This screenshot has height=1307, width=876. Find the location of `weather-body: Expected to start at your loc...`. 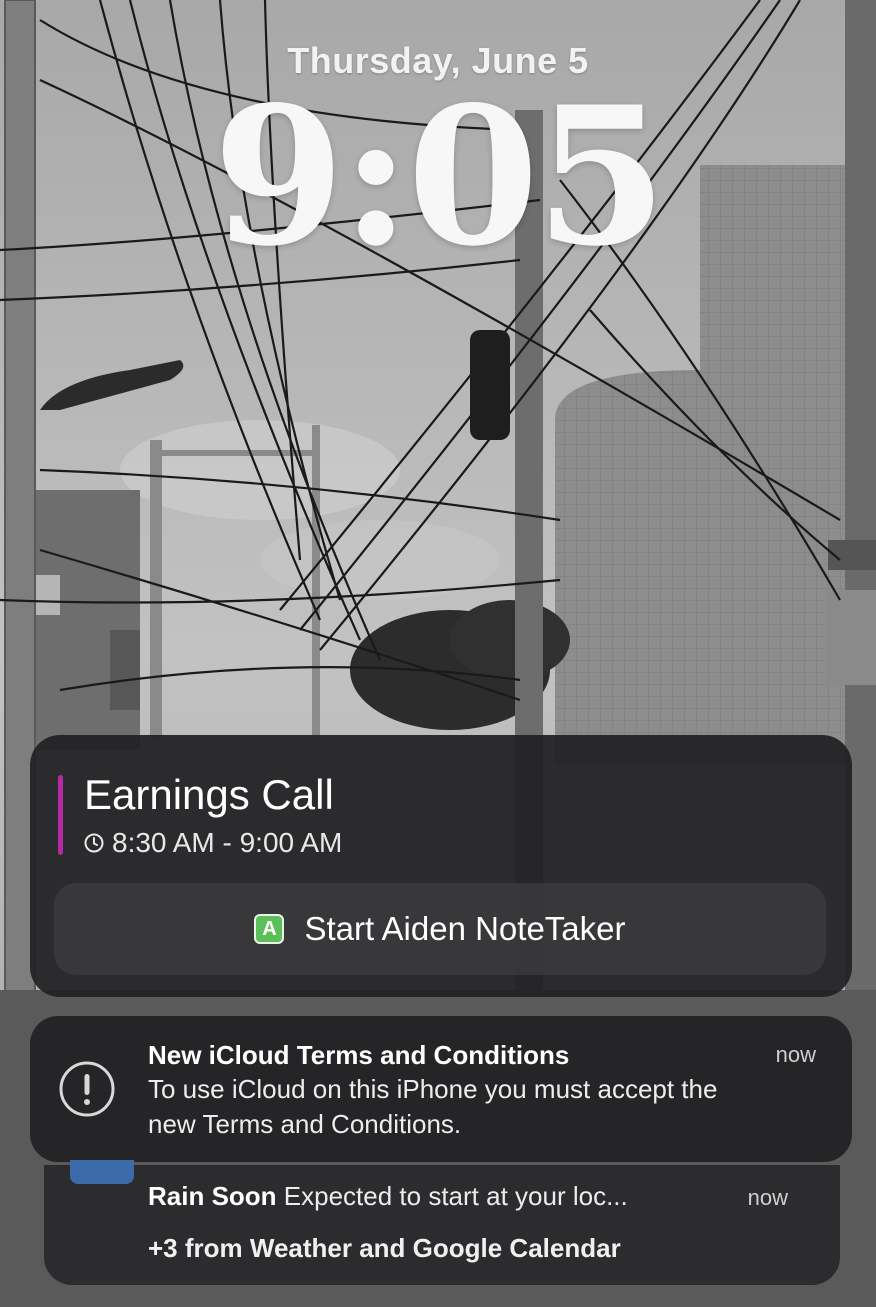

weather-body: Expected to start at your loc... is located at coordinates (455, 1196).